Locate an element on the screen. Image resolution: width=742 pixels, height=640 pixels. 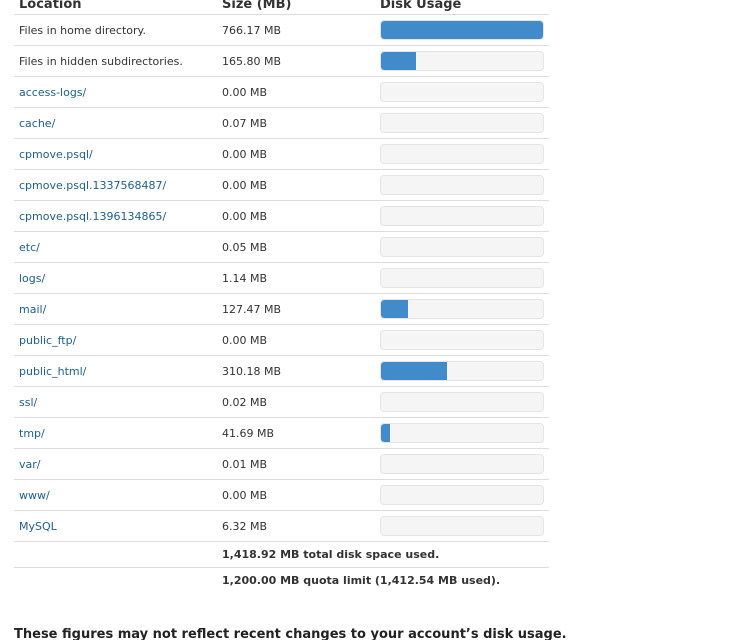
size-value: 310.18 MB is located at coordinates (252, 371).